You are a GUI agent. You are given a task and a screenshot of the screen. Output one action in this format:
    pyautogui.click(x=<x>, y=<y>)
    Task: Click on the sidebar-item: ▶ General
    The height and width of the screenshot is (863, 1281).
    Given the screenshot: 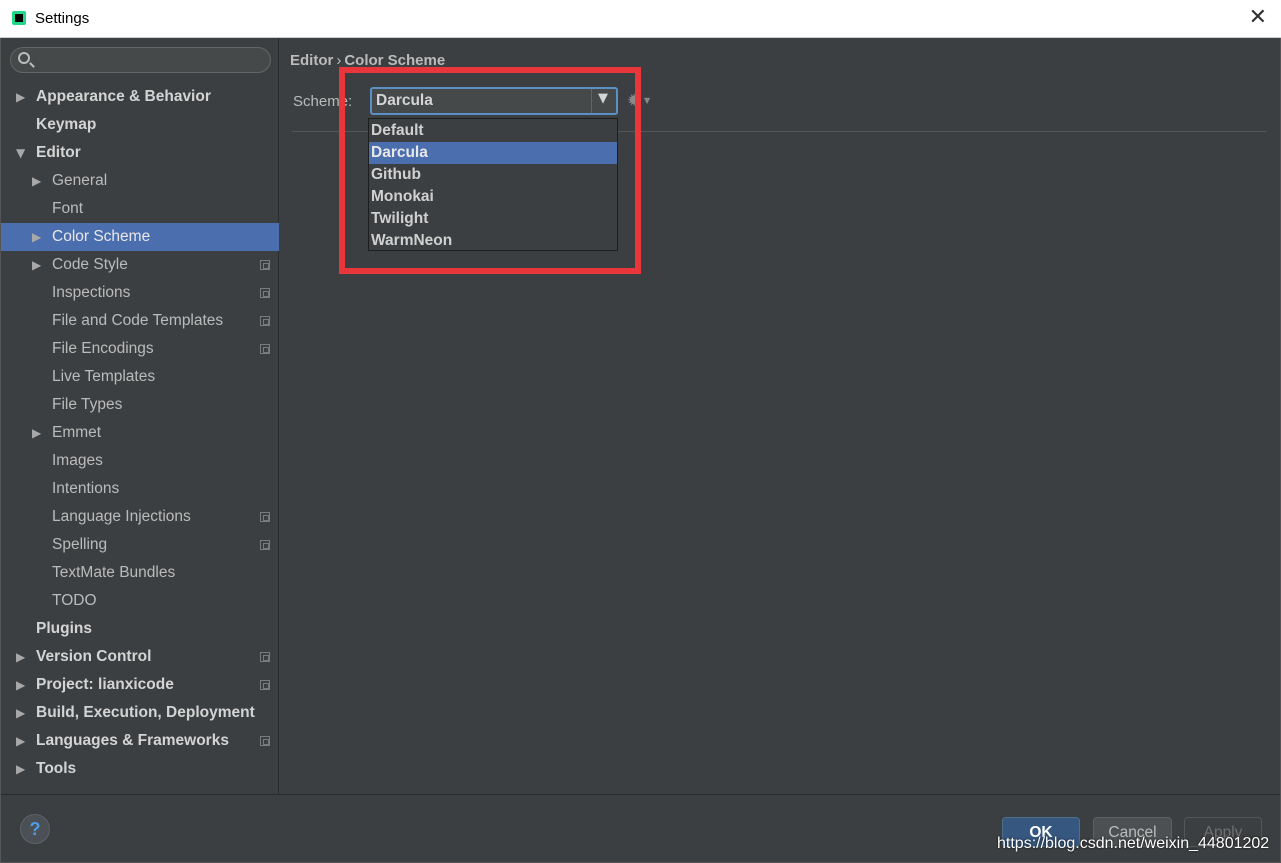 What is the action you would take?
    pyautogui.click(x=140, y=181)
    